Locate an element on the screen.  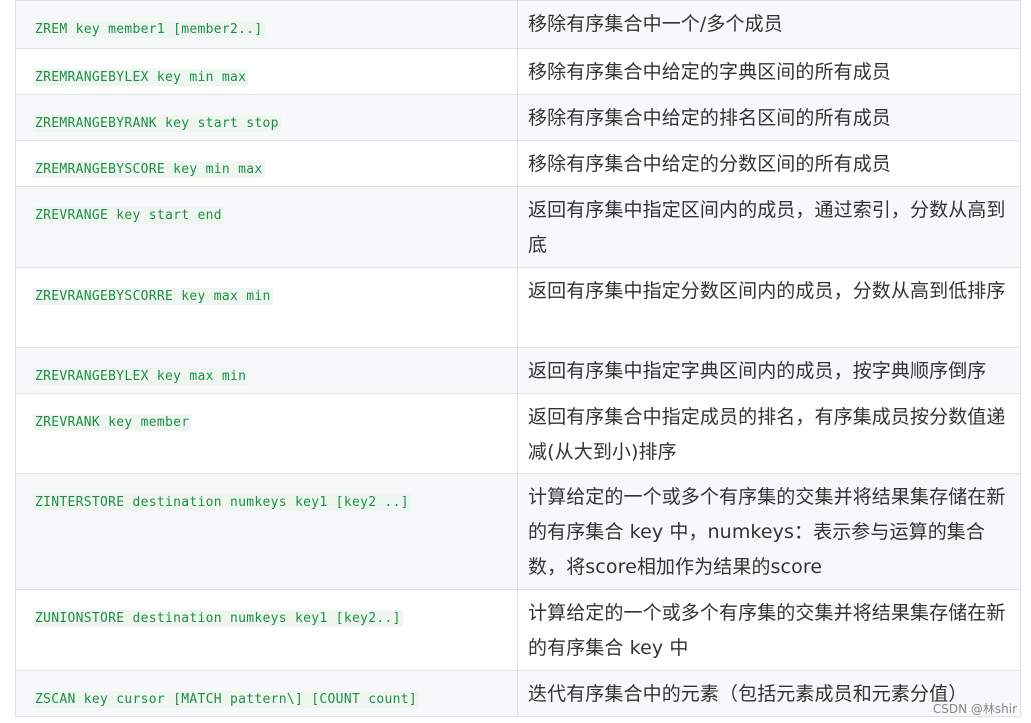
description-cell: 移除有序集合中给定的排名区间的所有成员 is located at coordinates (769, 117).